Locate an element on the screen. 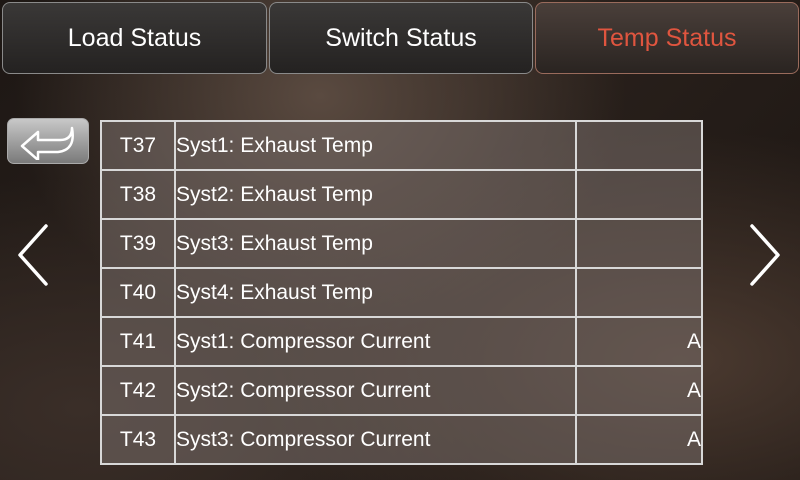 The image size is (800, 480). row-id: T39 is located at coordinates (138, 243).